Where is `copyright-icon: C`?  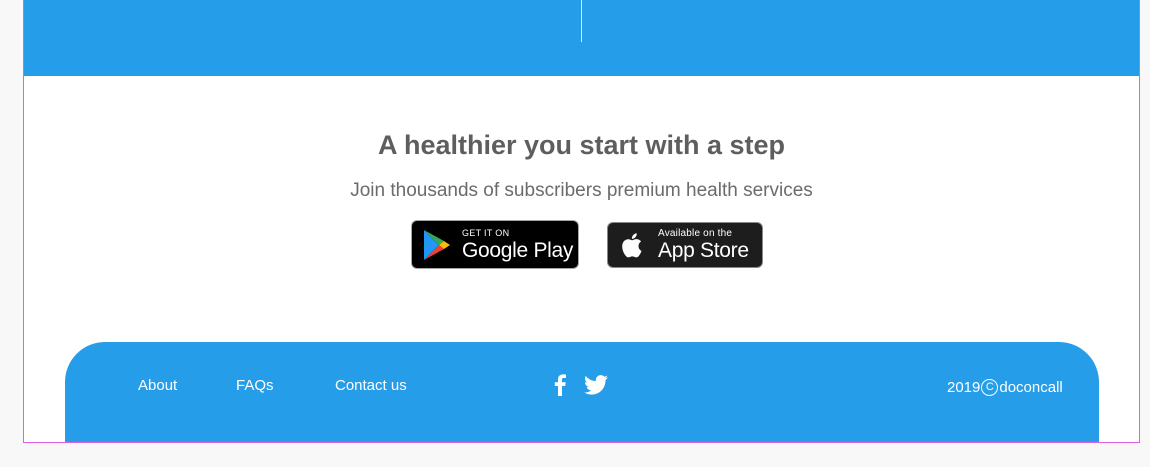
copyright-icon: C is located at coordinates (990, 387).